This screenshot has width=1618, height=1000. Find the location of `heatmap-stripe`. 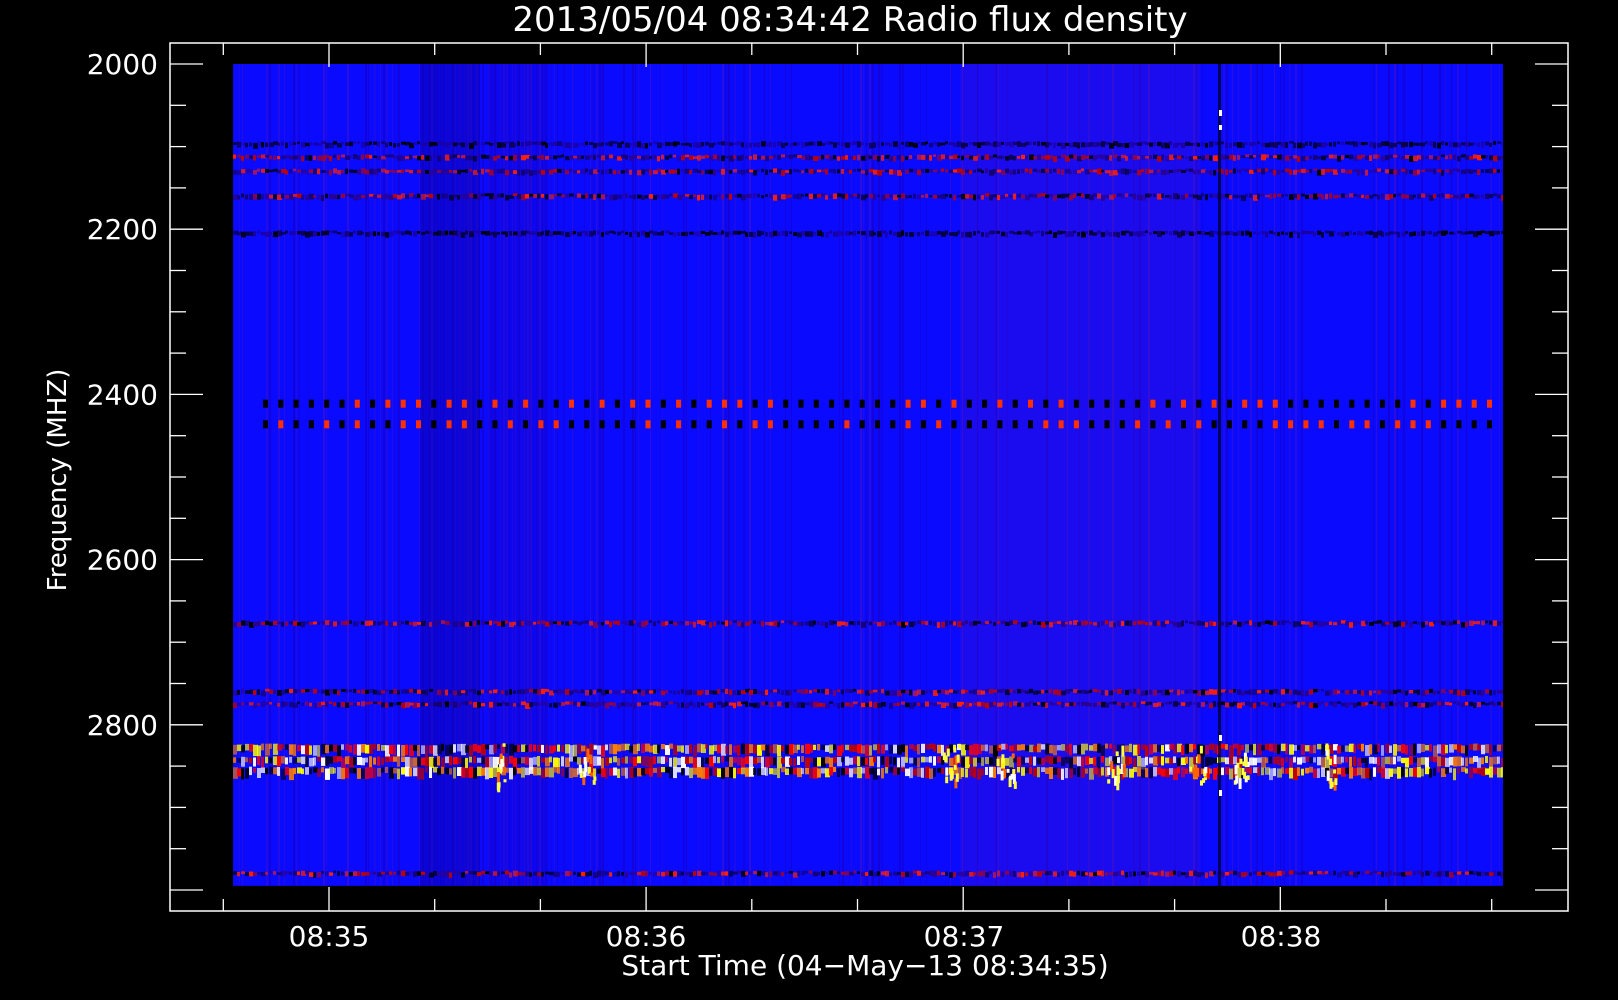

heatmap-stripe is located at coordinates (368, 475).